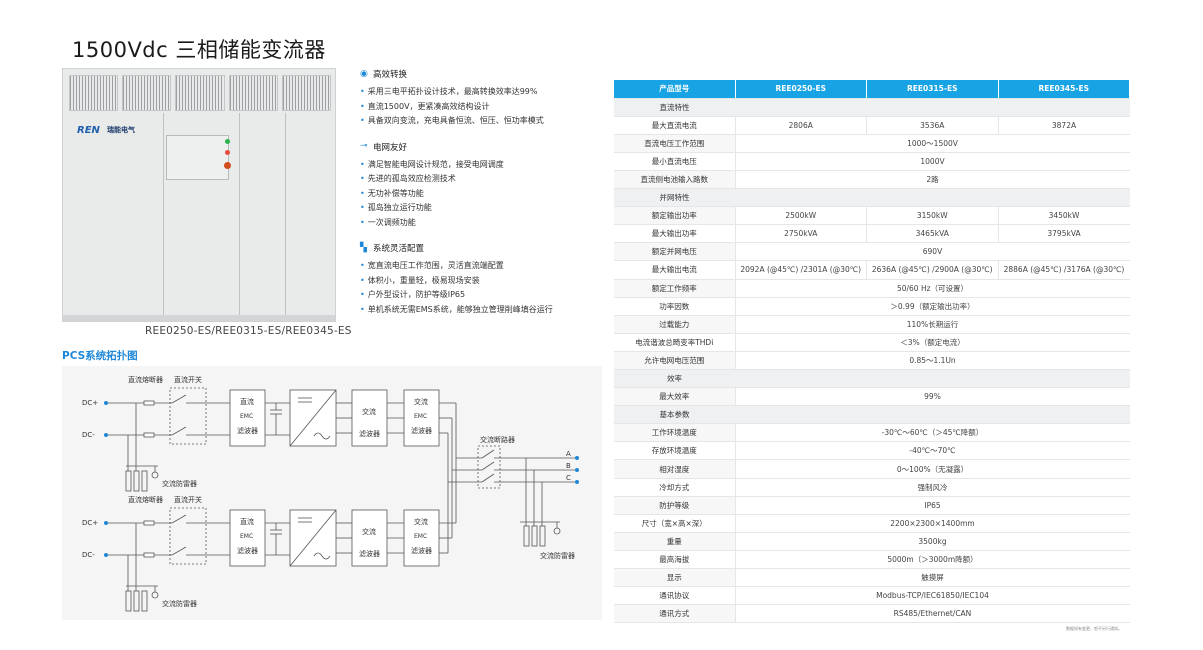 The height and width of the screenshot is (650, 1203). I want to click on ac-filter-line2: 滤波器, so click(369, 553).